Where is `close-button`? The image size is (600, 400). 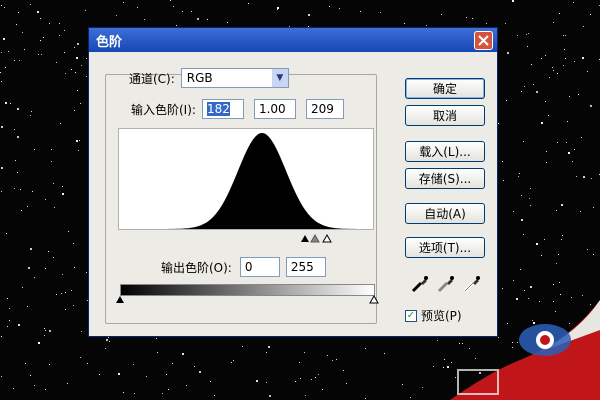 close-button is located at coordinates (483, 40).